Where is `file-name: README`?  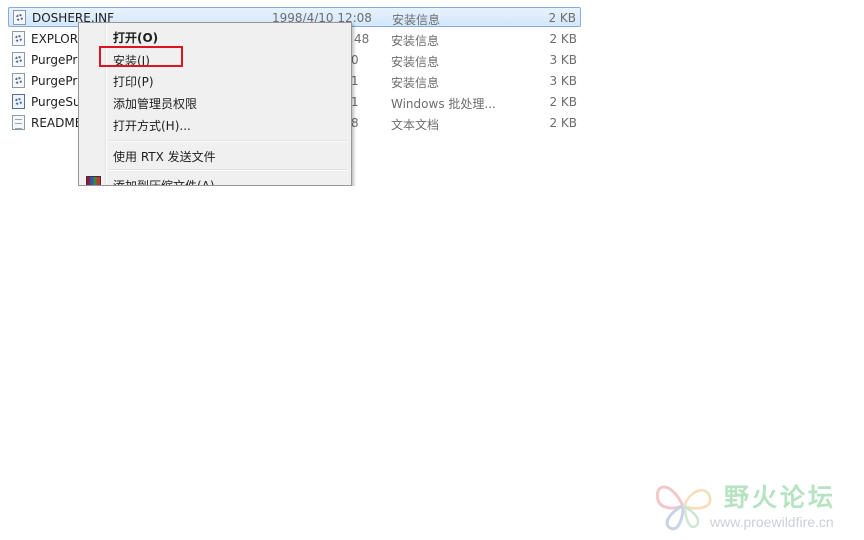
file-name: README is located at coordinates (57, 123).